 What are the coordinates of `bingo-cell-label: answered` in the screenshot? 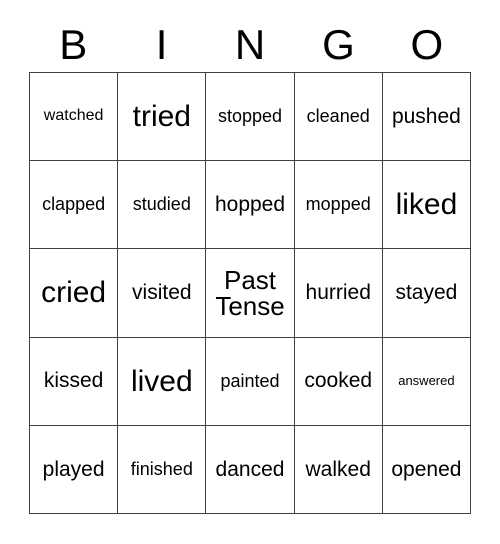 It's located at (426, 381).